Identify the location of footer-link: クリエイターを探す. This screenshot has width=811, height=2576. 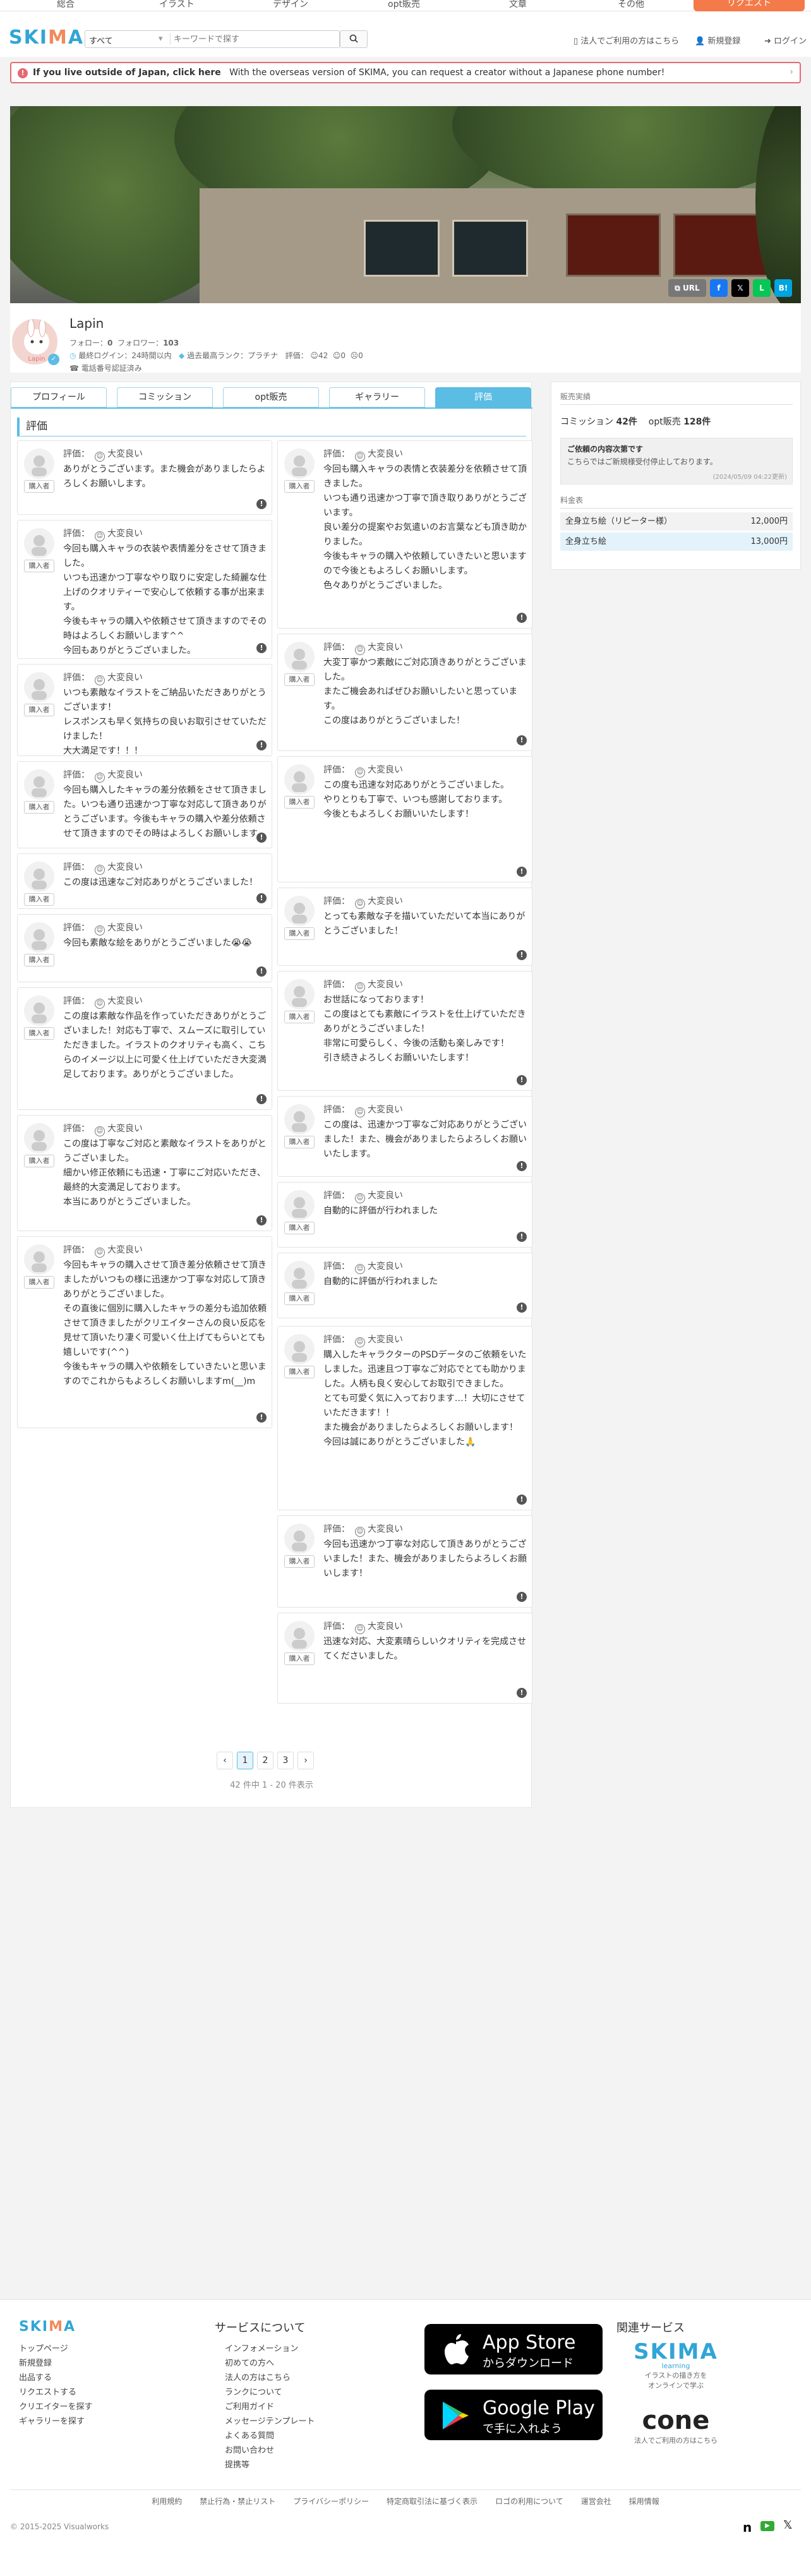
(55, 2407).